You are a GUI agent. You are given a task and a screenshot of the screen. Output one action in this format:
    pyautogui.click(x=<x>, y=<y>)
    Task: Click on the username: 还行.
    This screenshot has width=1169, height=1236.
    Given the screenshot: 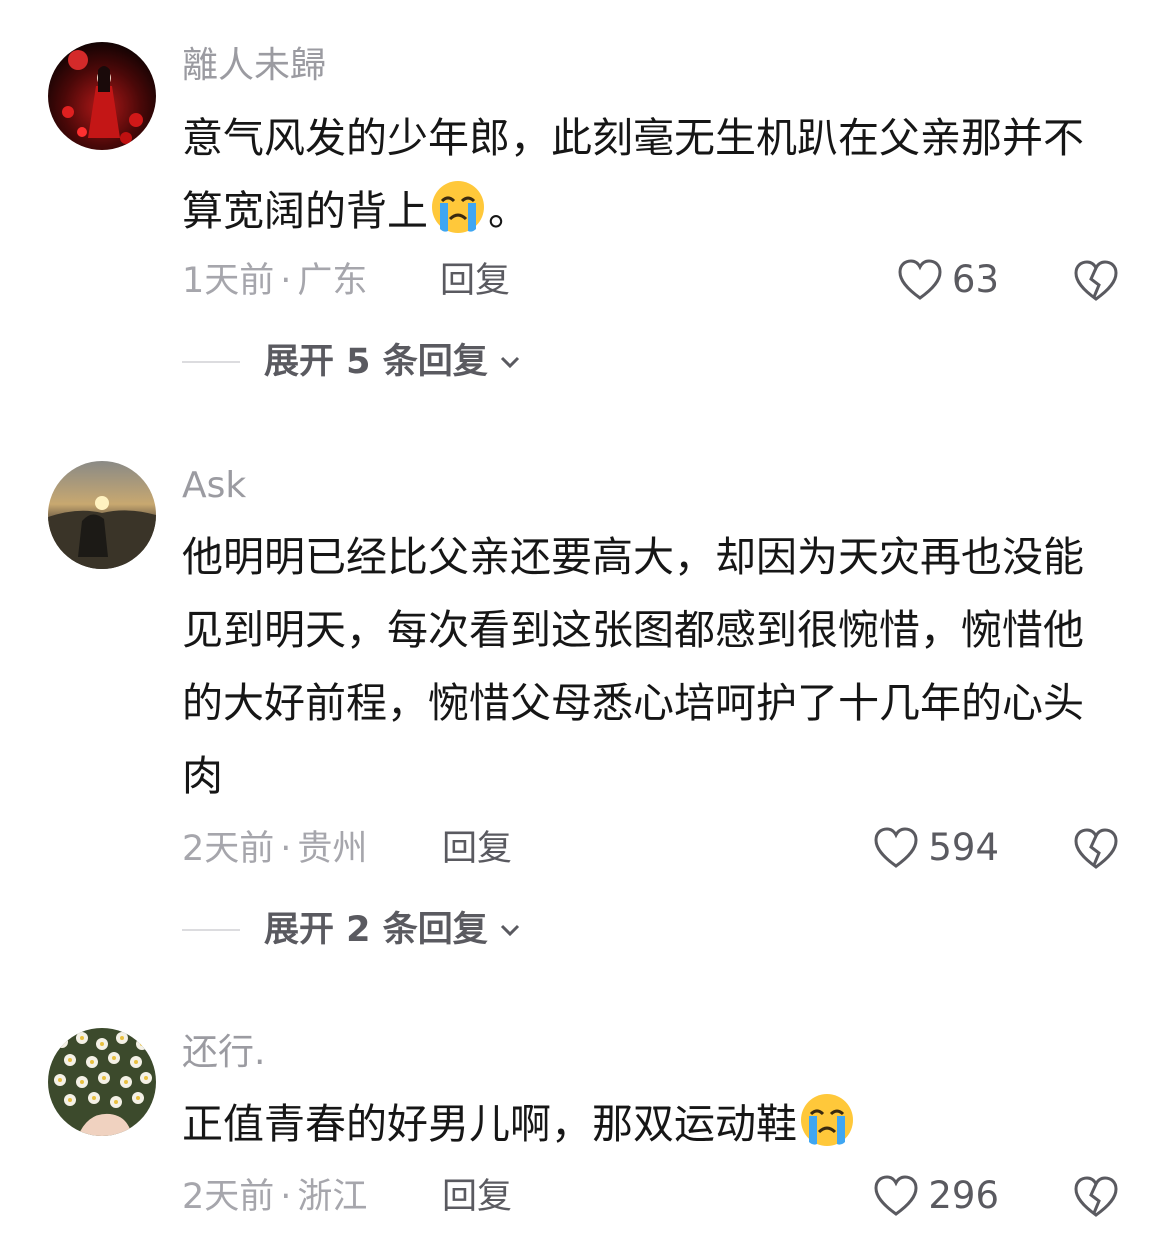 What is the action you would take?
    pyautogui.click(x=223, y=1053)
    